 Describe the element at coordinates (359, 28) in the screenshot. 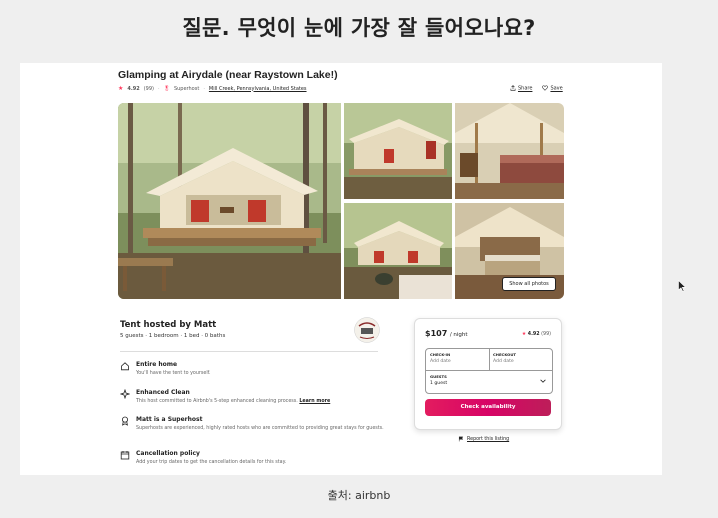

I see `slide-question: 질문. 무엇이 눈에 가장 잘 들어오나요?` at that location.